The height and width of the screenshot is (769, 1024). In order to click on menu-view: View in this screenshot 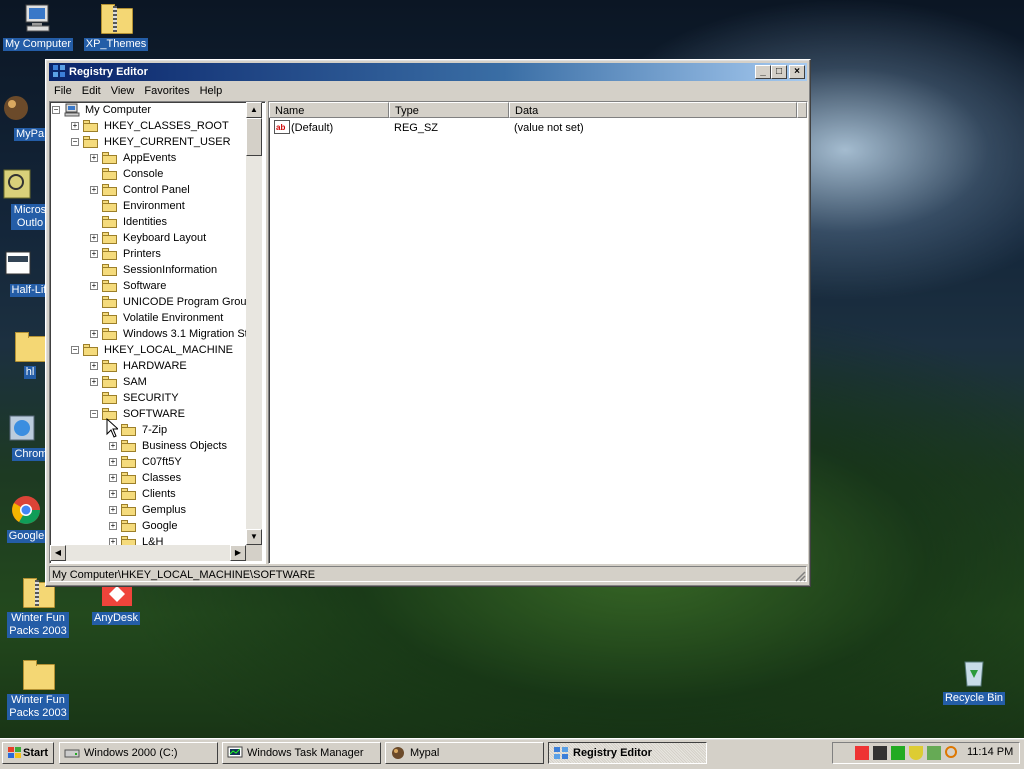, I will do `click(123, 91)`.